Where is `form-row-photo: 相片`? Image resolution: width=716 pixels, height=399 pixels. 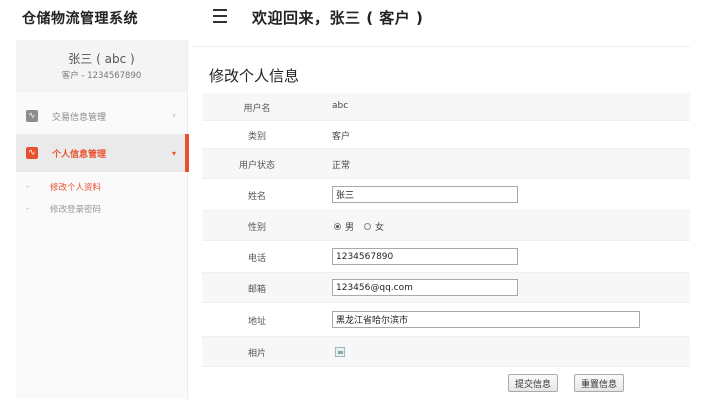
form-row-photo: 相片 is located at coordinates (446, 352).